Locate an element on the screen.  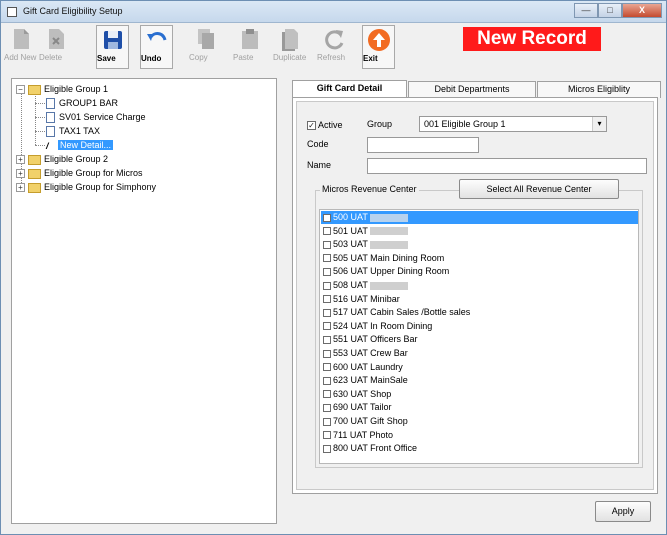
exit-icon is located at coordinates (378, 40).